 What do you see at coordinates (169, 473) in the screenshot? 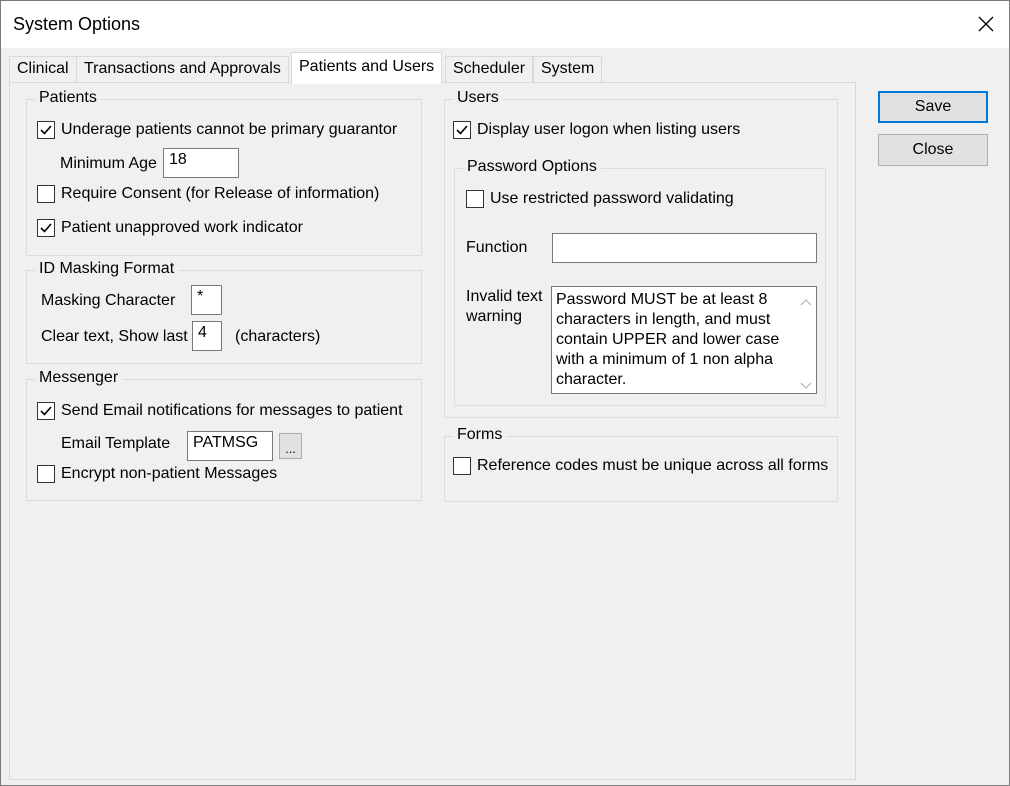
I see `encrypt-label: Encrypt non-patient Messages` at bounding box center [169, 473].